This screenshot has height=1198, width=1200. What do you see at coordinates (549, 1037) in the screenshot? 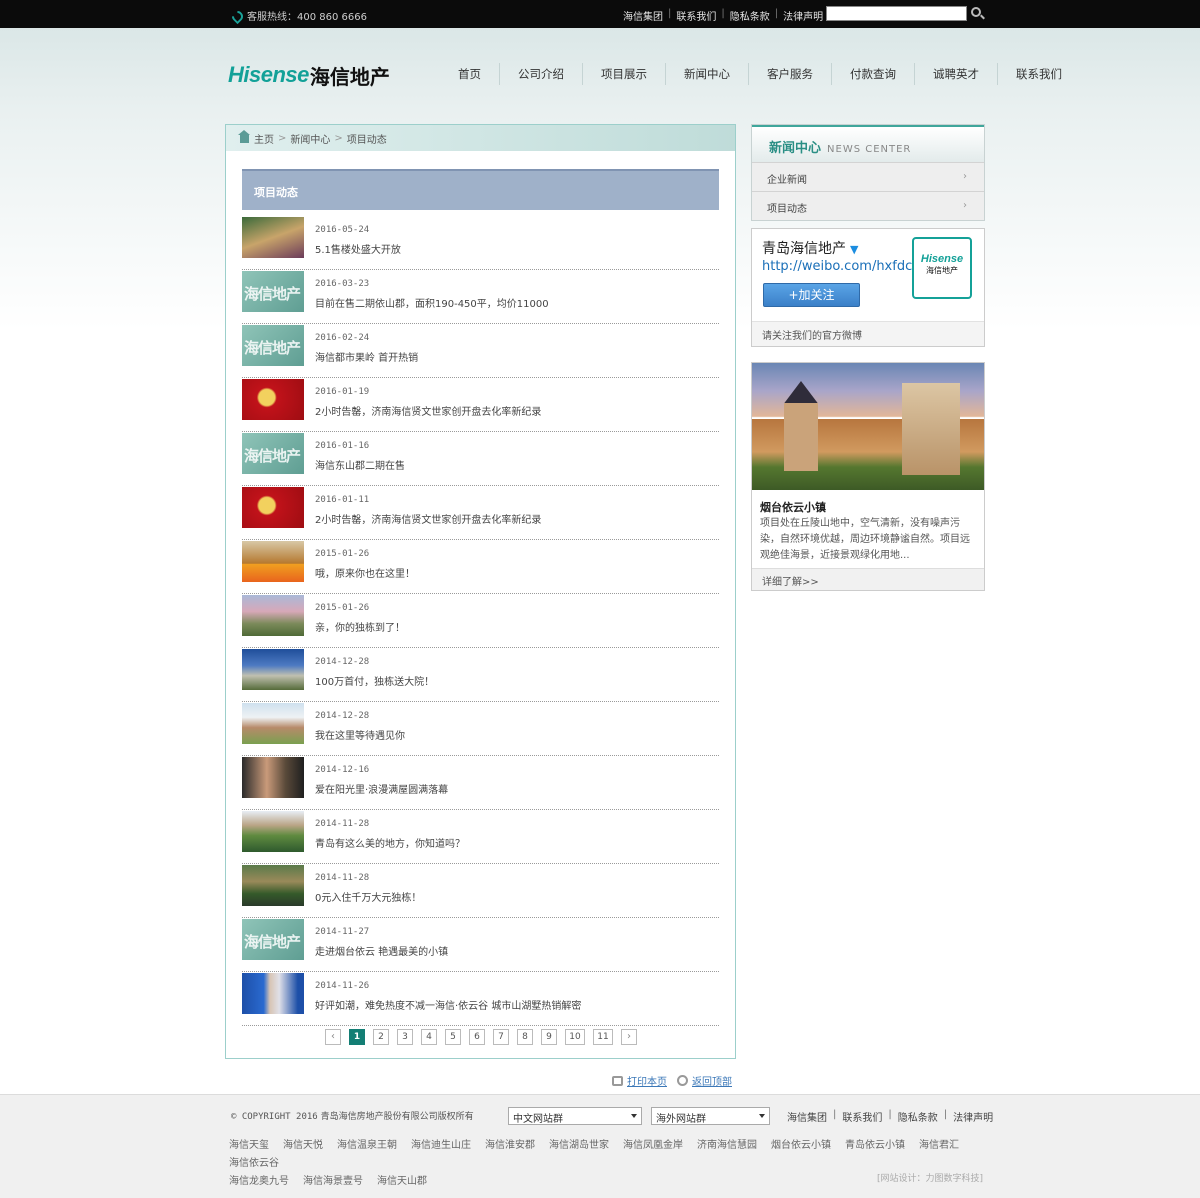
I see `pager-page-9: 9` at bounding box center [549, 1037].